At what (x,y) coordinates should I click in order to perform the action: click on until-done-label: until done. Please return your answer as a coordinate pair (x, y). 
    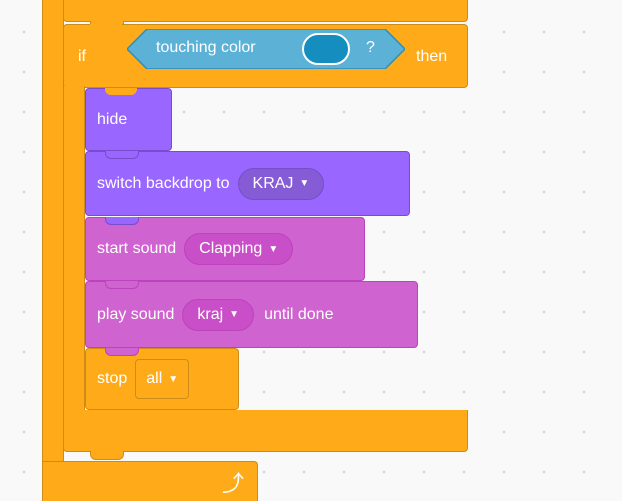
    Looking at the image, I should click on (299, 314).